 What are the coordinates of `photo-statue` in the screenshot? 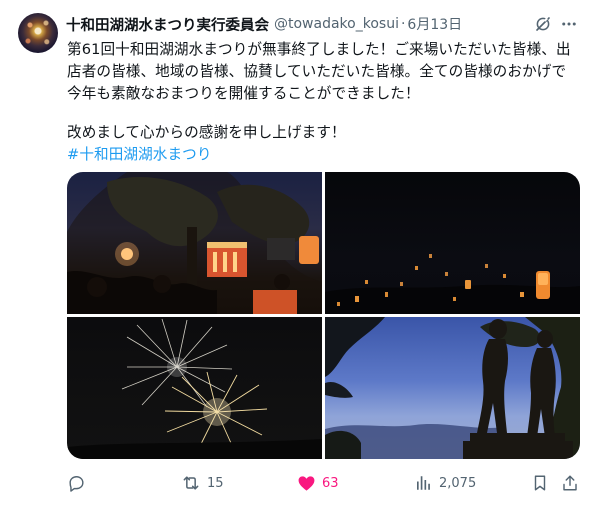 It's located at (452, 388).